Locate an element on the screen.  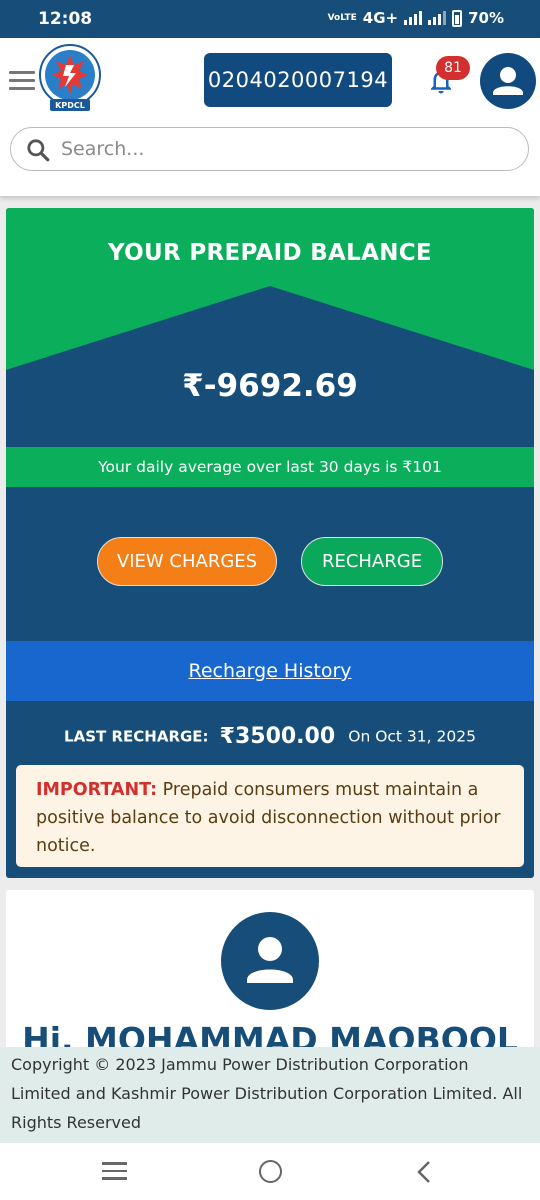
recharge-history-bar: Recharge History is located at coordinates (270, 671).